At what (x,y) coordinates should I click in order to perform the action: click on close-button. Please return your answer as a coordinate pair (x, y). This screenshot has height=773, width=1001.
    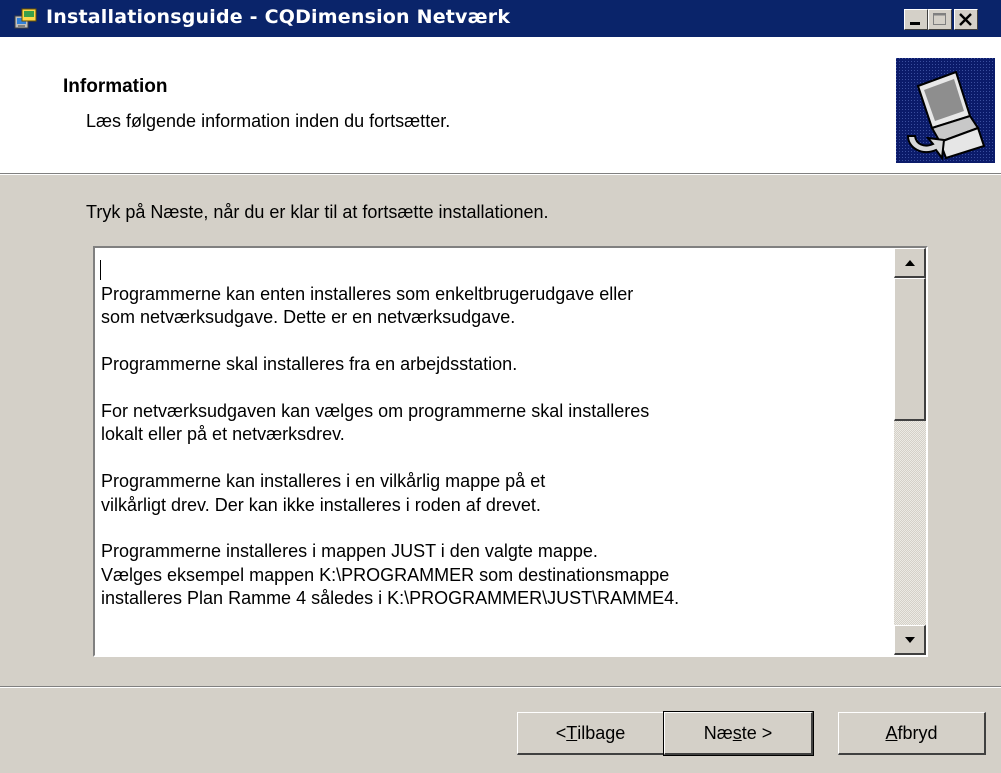
    Looking at the image, I should click on (966, 19).